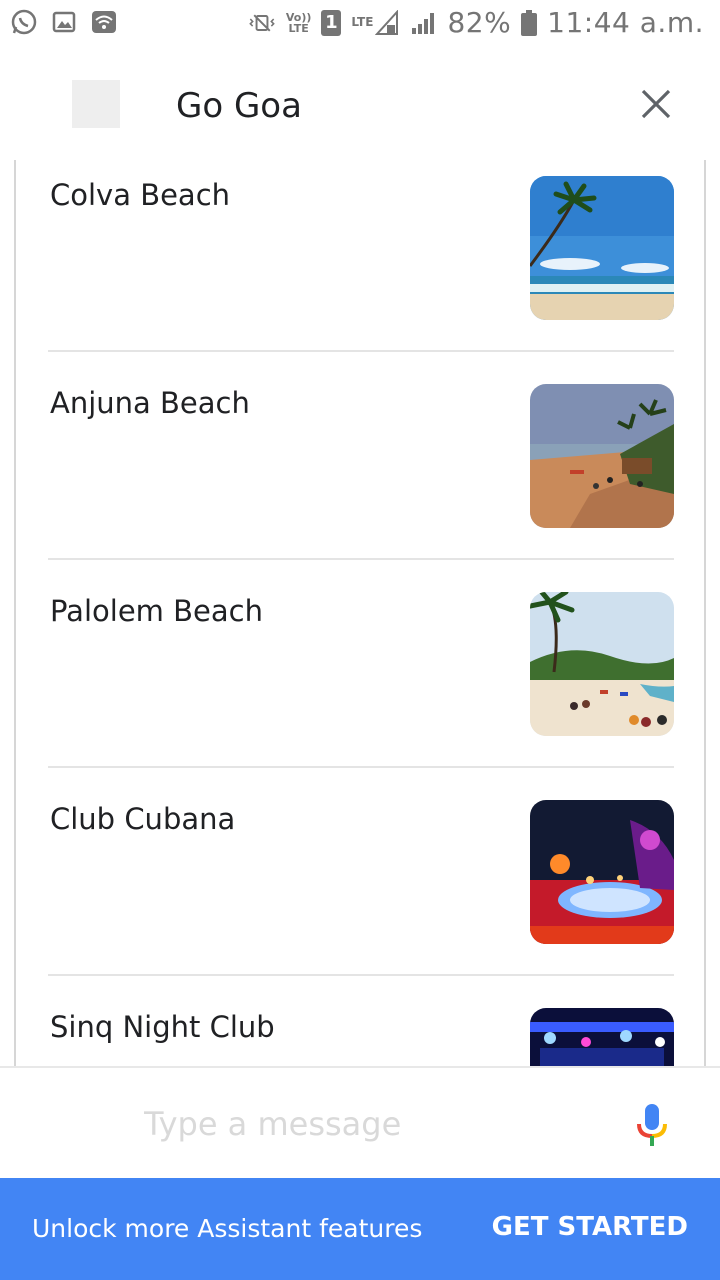 The height and width of the screenshot is (1280, 720). What do you see at coordinates (361, 472) in the screenshot?
I see `list-item: Anjuna Beach` at bounding box center [361, 472].